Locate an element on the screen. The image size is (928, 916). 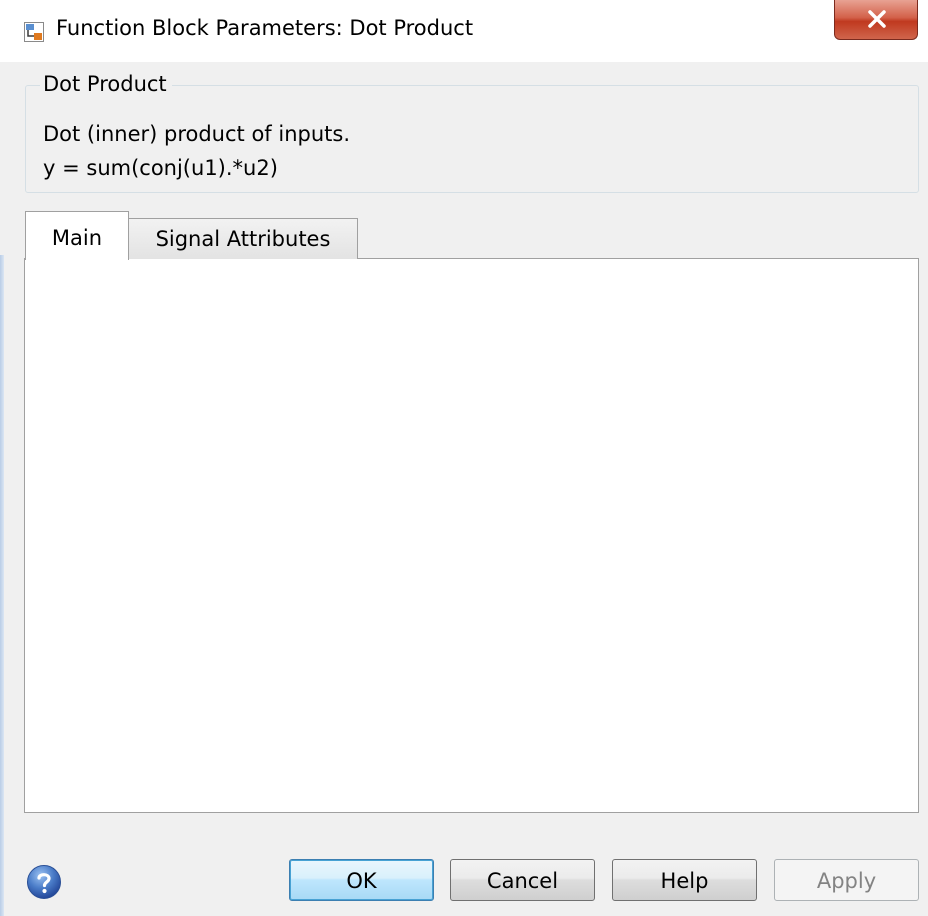
help-button: Help is located at coordinates (684, 880).